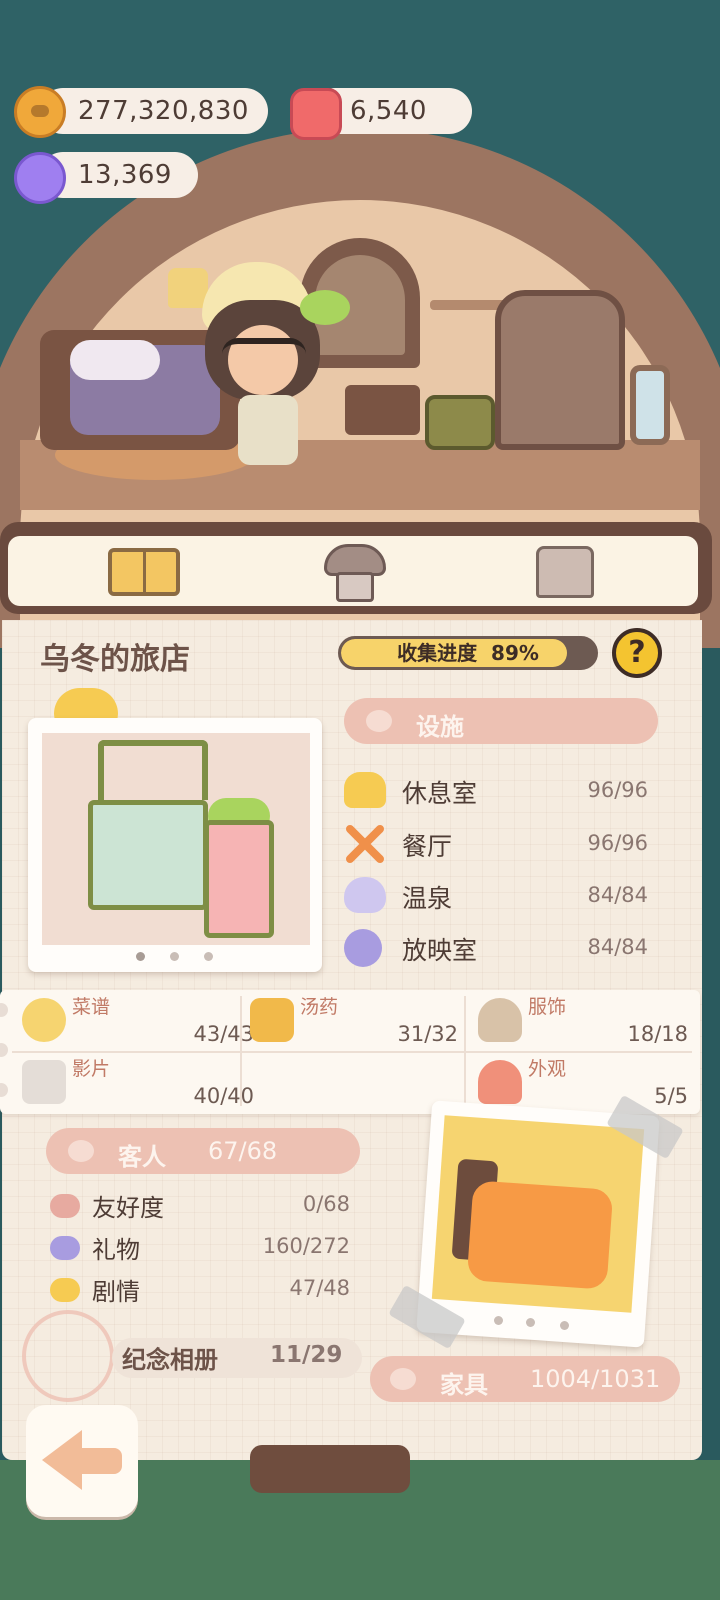  What do you see at coordinates (365, 790) in the screenshot?
I see `cloud-icon` at bounding box center [365, 790].